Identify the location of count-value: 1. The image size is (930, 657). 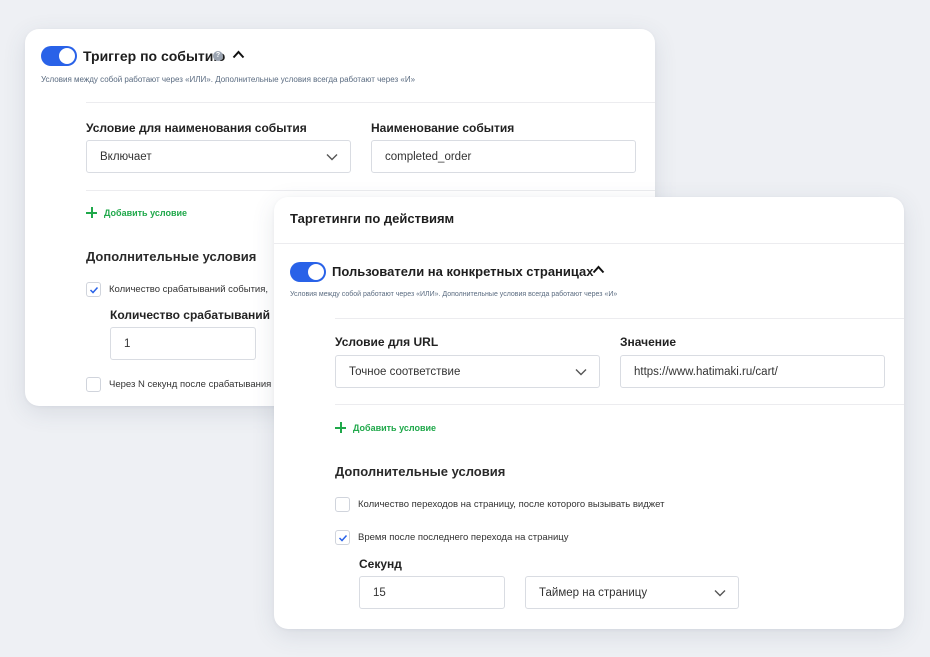
(127, 343).